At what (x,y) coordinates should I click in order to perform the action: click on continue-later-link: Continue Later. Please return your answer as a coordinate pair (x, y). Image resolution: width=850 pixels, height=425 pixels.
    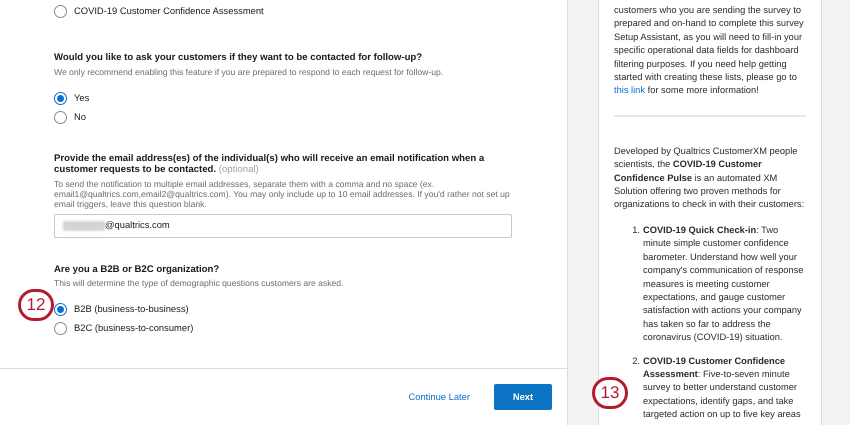
    Looking at the image, I should click on (439, 397).